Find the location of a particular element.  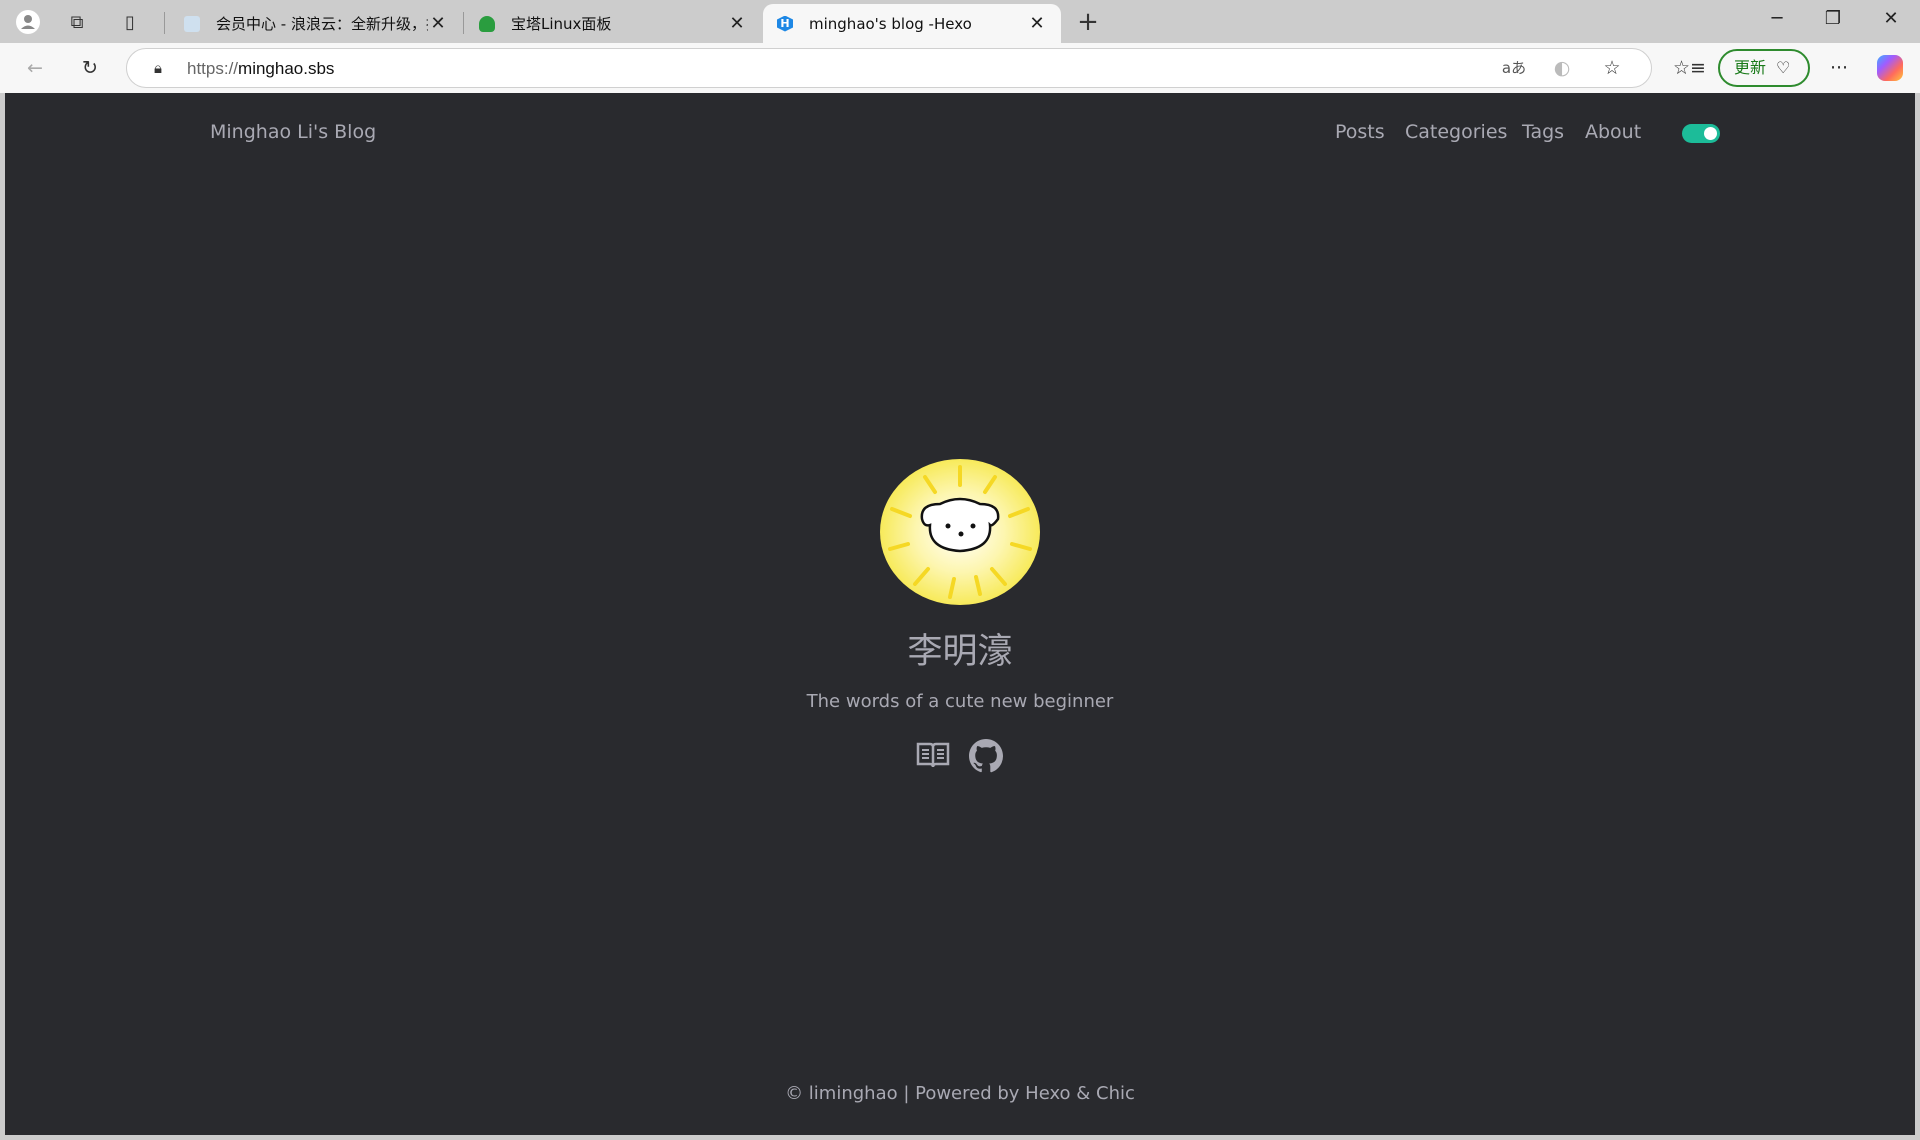

collections-icon: ⧉ is located at coordinates (77, 22).